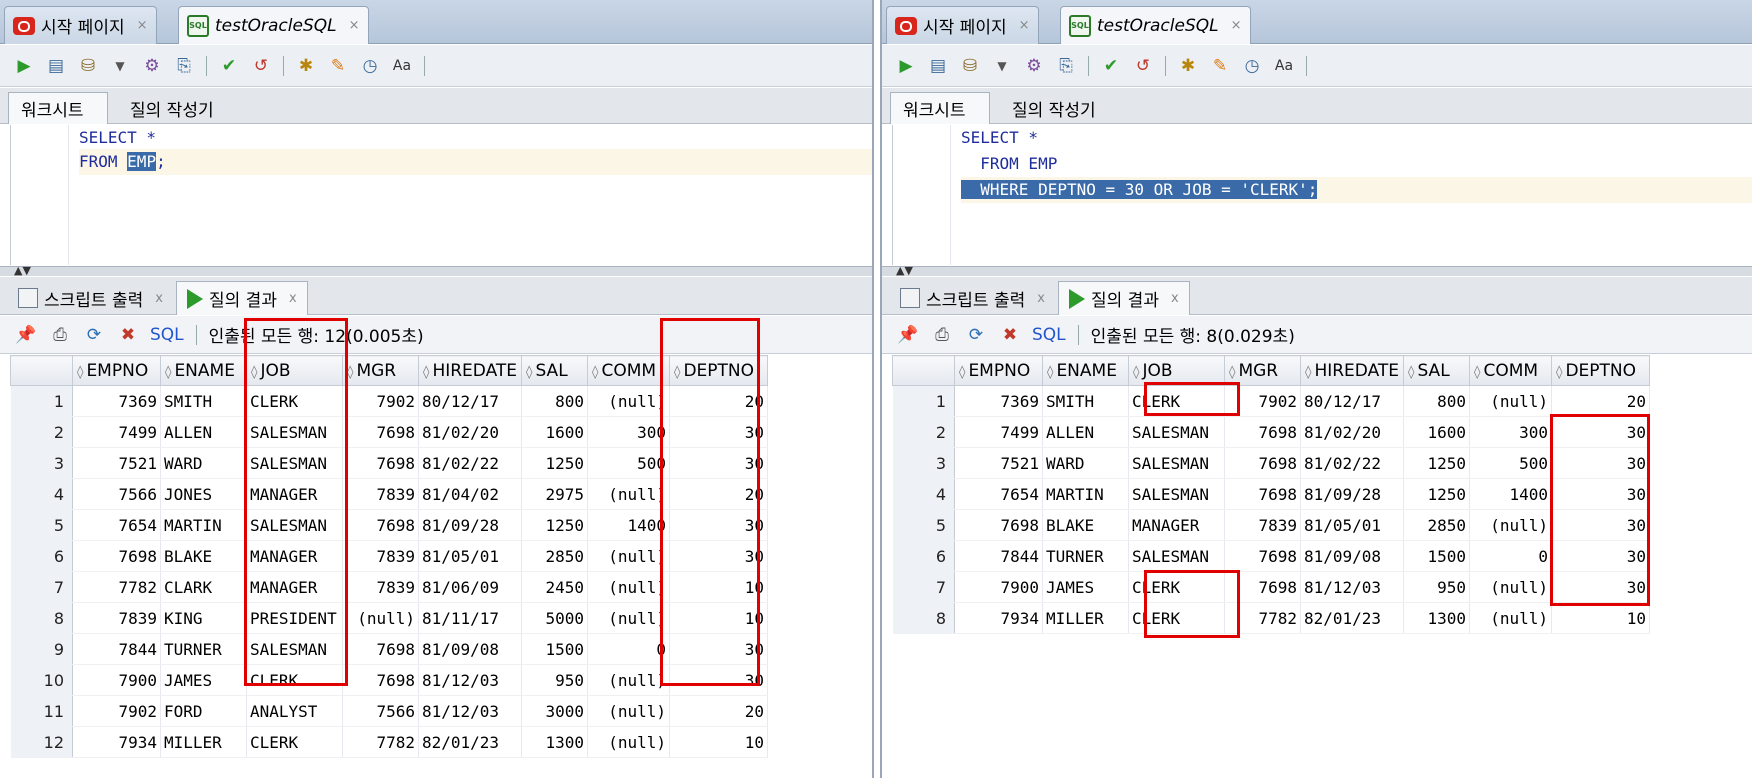 This screenshot has width=1752, height=778. I want to click on cell-comm: 0, so click(629, 649).